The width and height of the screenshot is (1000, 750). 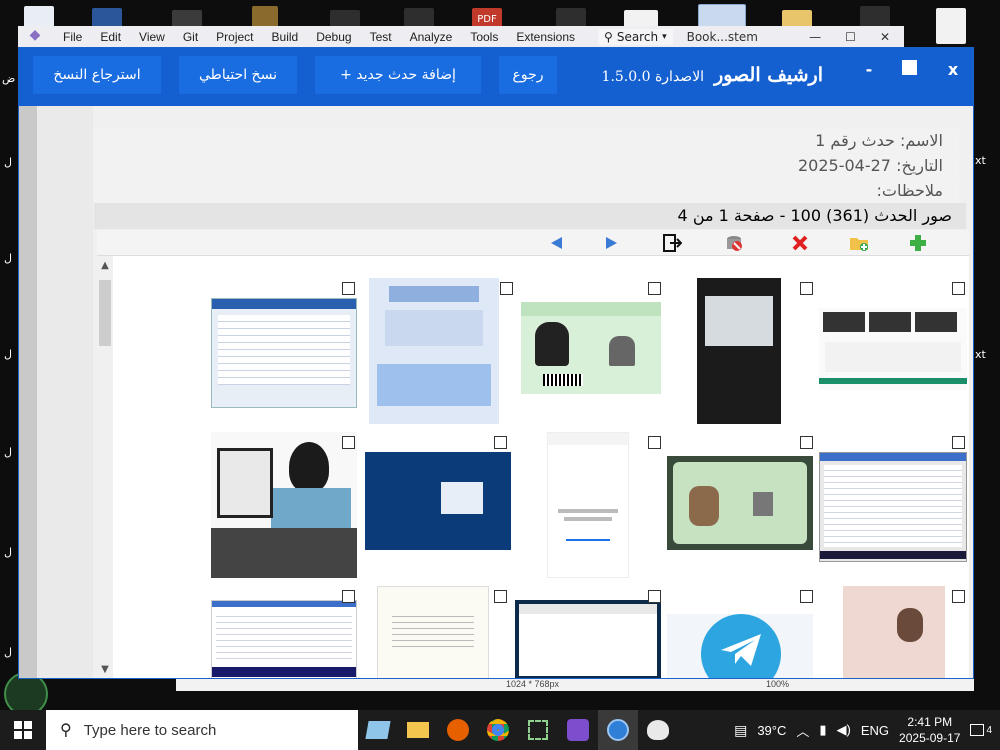 I want to click on menu-view: View, so click(x=152, y=37).